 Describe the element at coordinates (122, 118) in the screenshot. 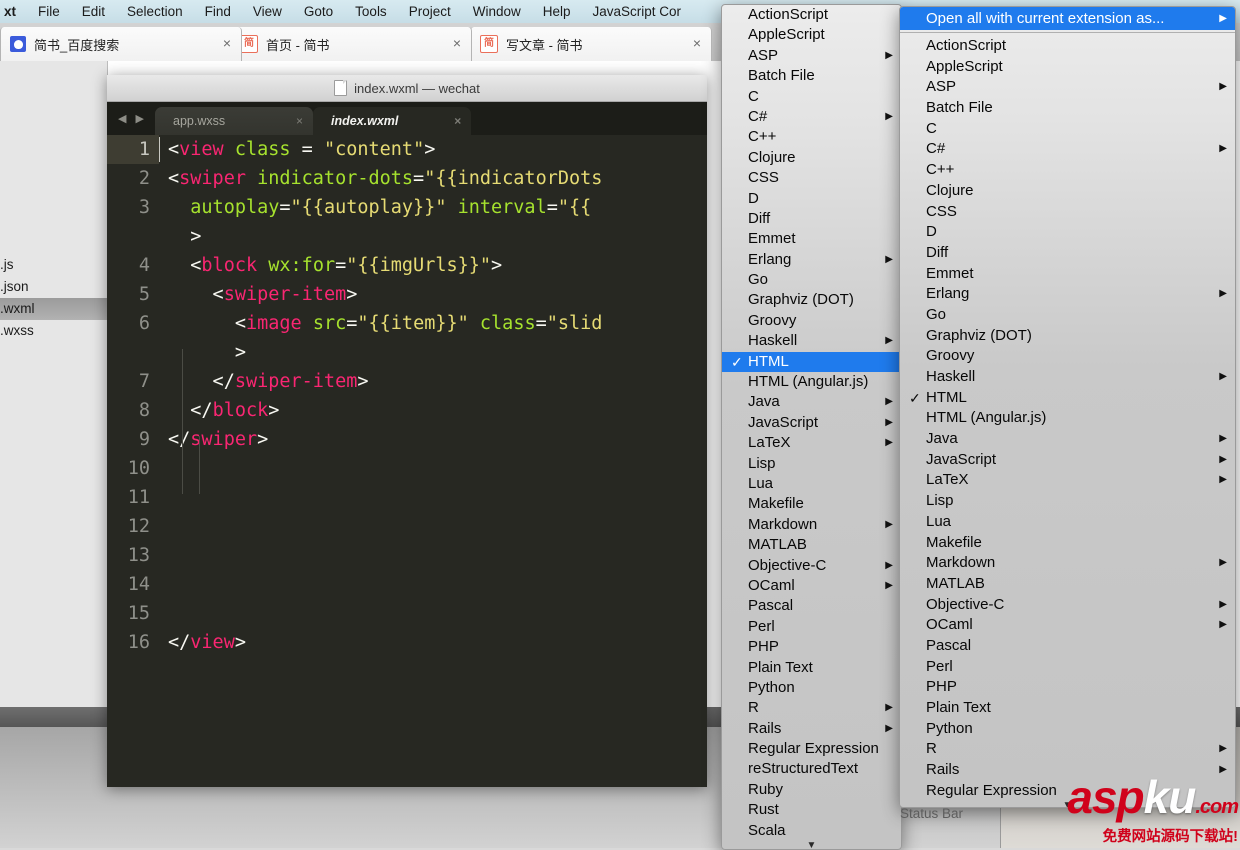

I see `nav-prev-icon: ◀` at that location.